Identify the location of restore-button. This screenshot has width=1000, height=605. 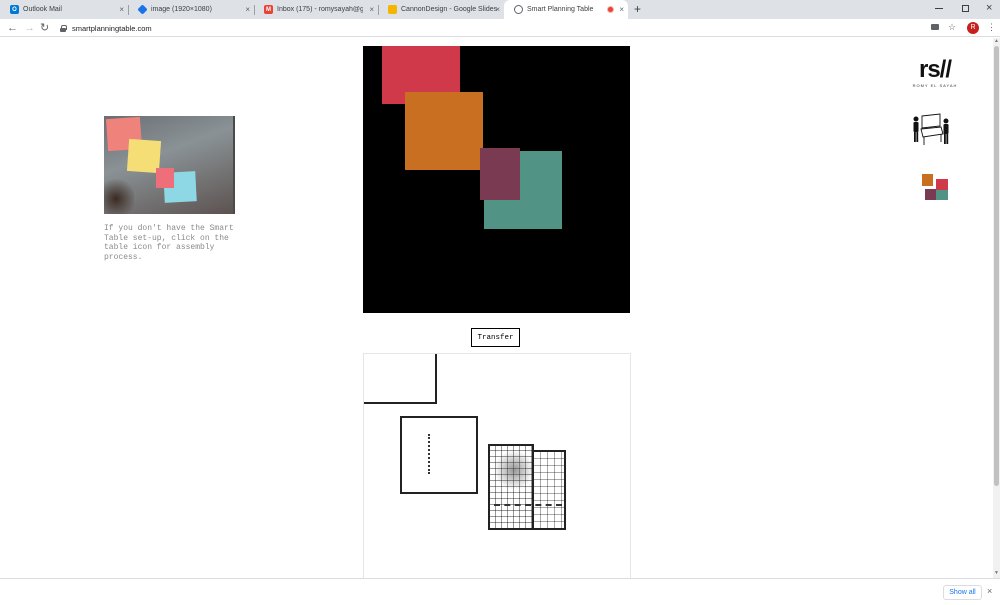
(965, 8).